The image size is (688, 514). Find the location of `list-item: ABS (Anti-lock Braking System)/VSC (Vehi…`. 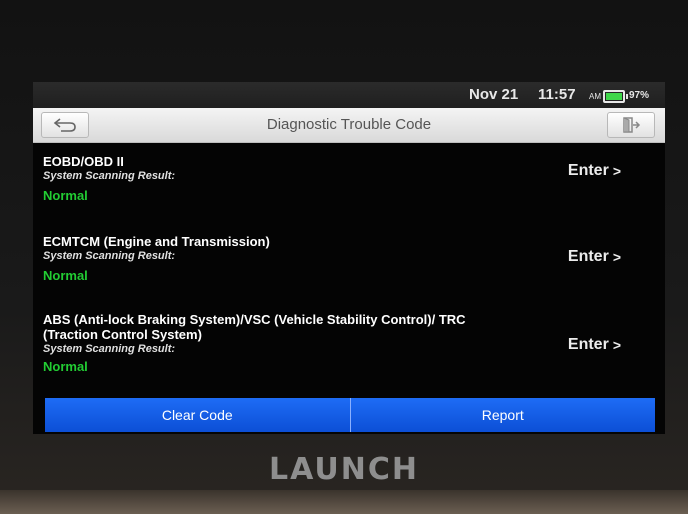

list-item: ABS (Anti-lock Braking System)/VSC (Vehi… is located at coordinates (349, 343).